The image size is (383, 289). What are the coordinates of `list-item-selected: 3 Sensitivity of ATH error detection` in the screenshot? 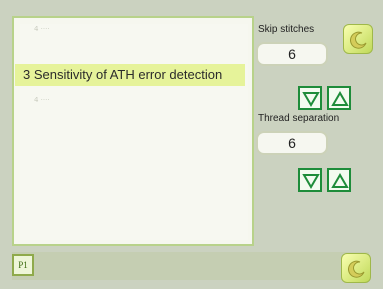 It's located at (130, 75).